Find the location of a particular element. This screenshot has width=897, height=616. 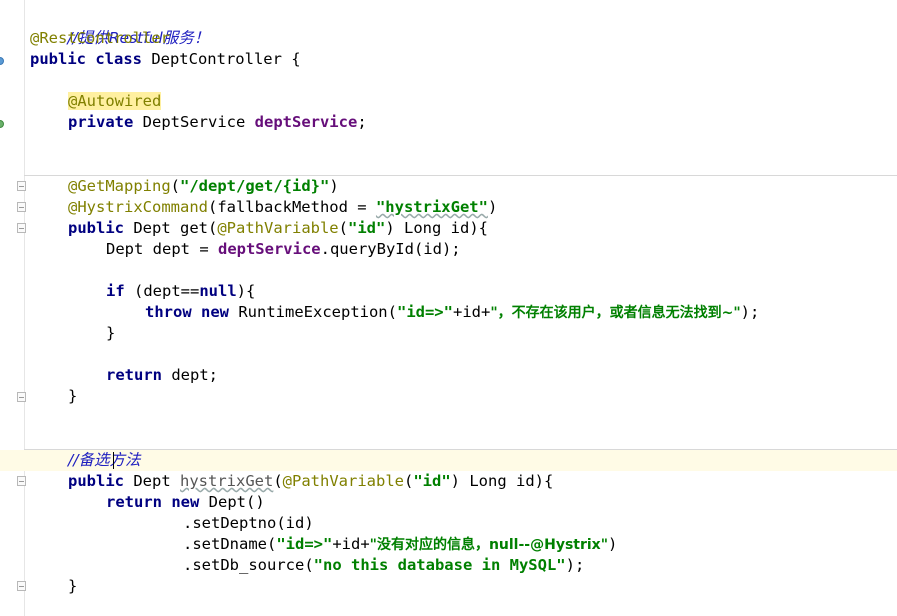

keyword: if is located at coordinates (115, 291).